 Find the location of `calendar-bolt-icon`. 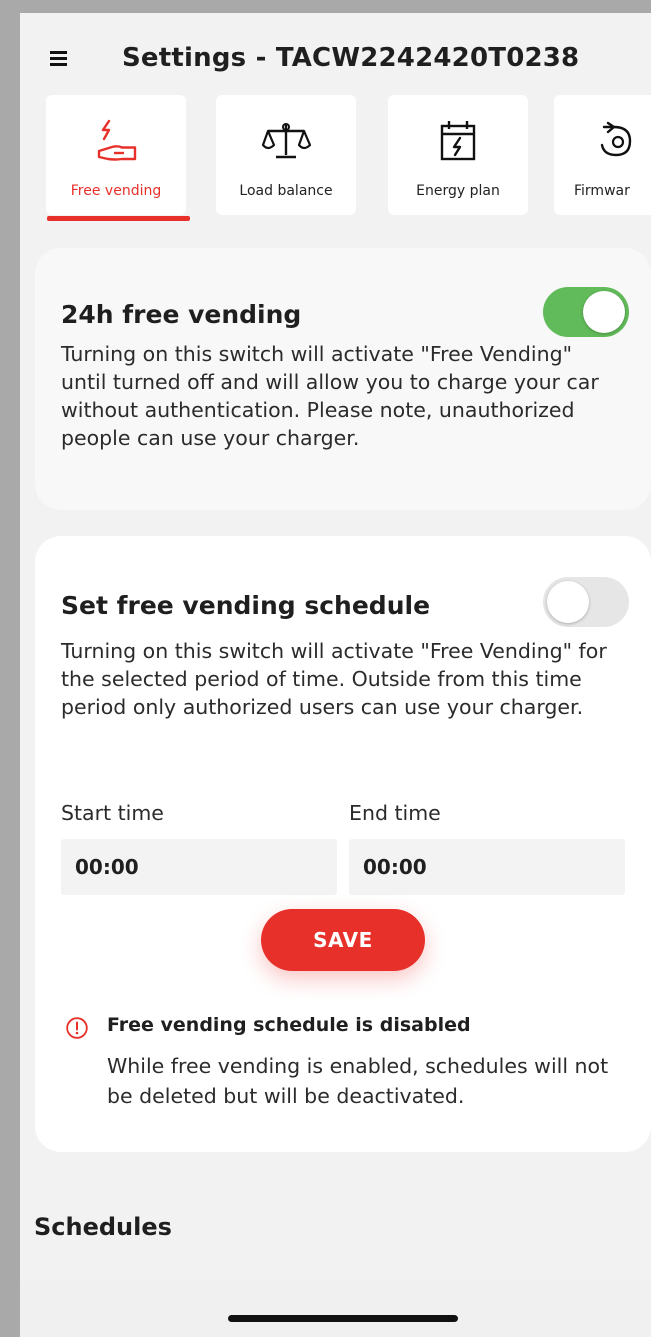

calendar-bolt-icon is located at coordinates (458, 141).